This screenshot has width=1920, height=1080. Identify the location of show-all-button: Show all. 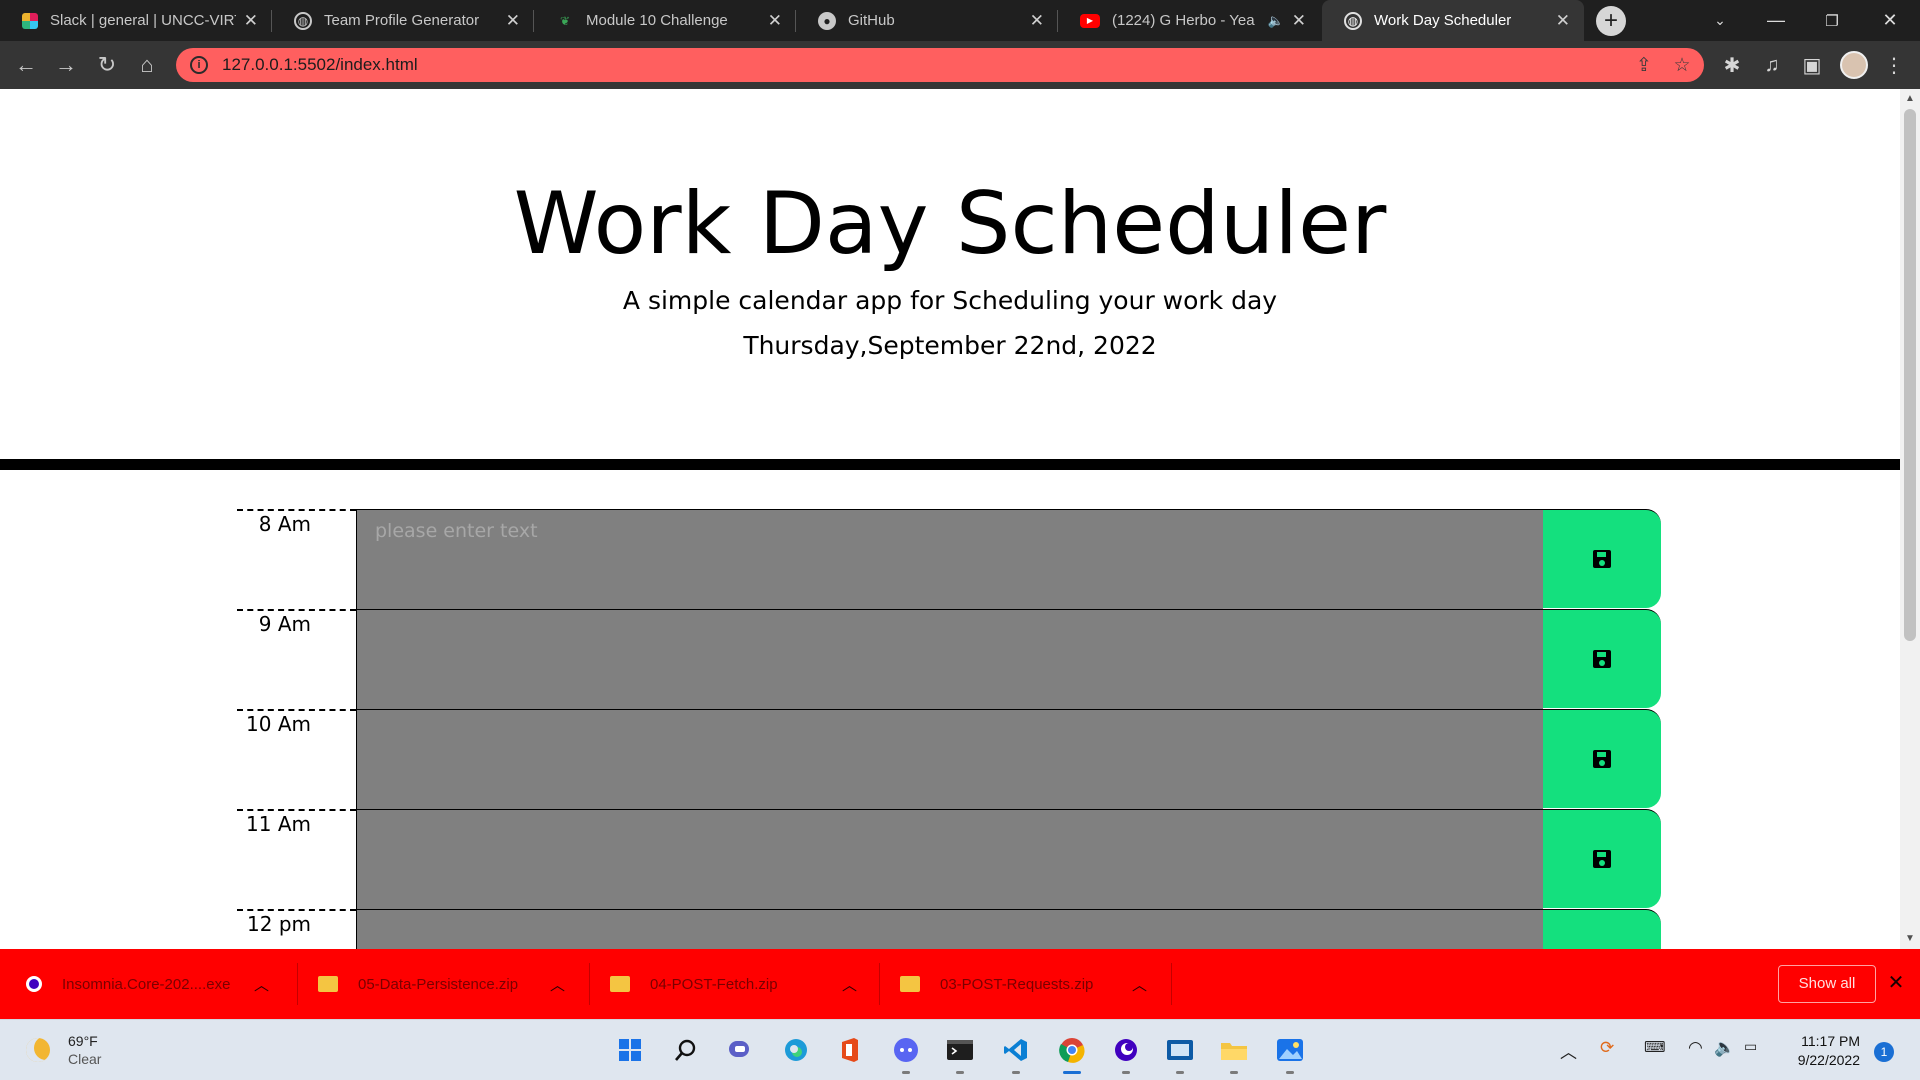
(1827, 984).